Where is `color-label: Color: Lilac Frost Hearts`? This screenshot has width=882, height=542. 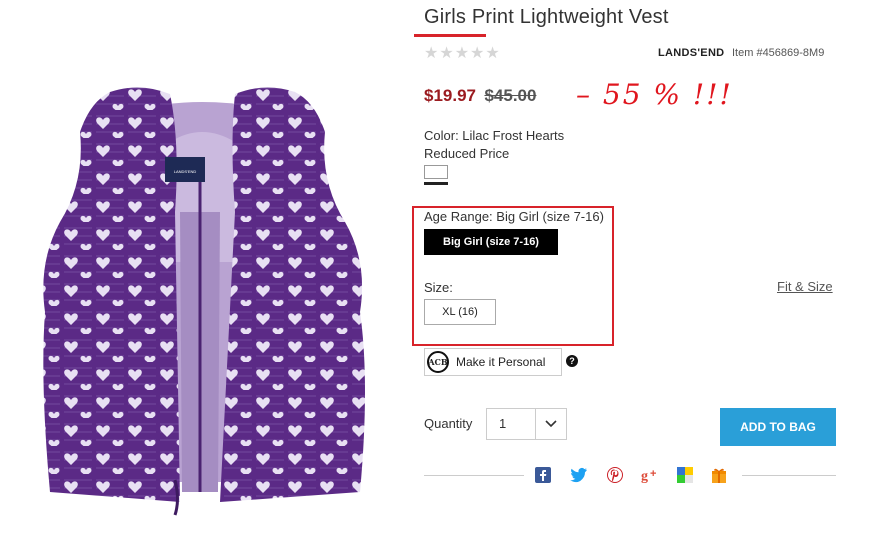 color-label: Color: Lilac Frost Hearts is located at coordinates (494, 135).